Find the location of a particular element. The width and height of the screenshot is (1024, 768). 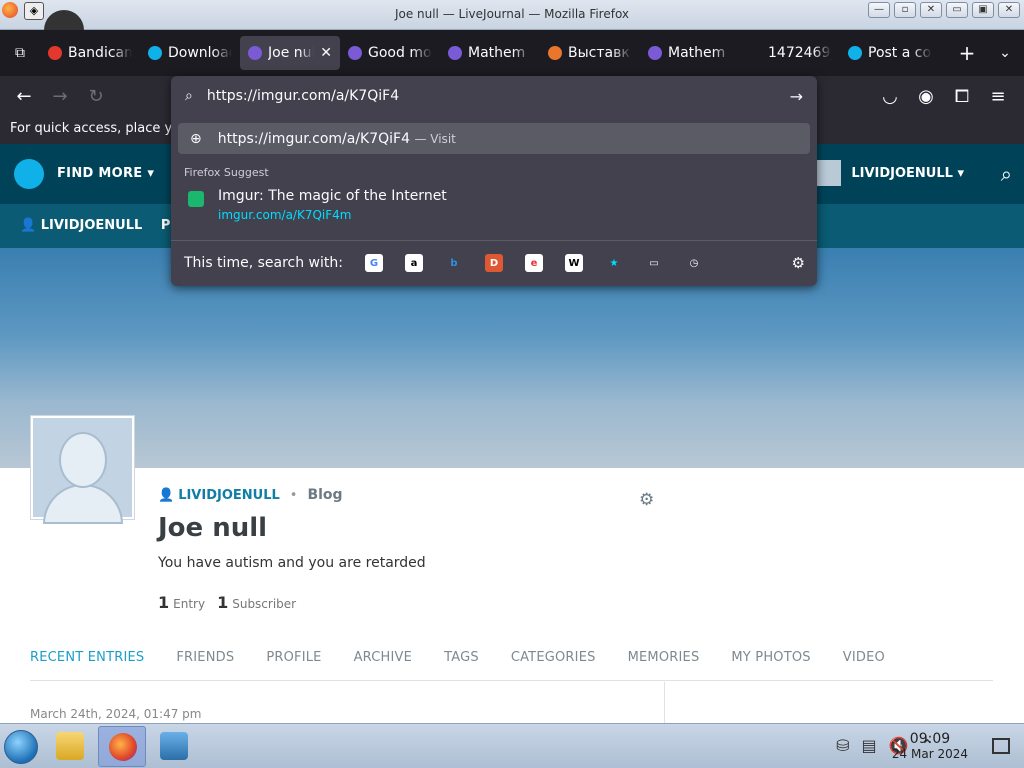

restore-button: ▫ is located at coordinates (905, 10).